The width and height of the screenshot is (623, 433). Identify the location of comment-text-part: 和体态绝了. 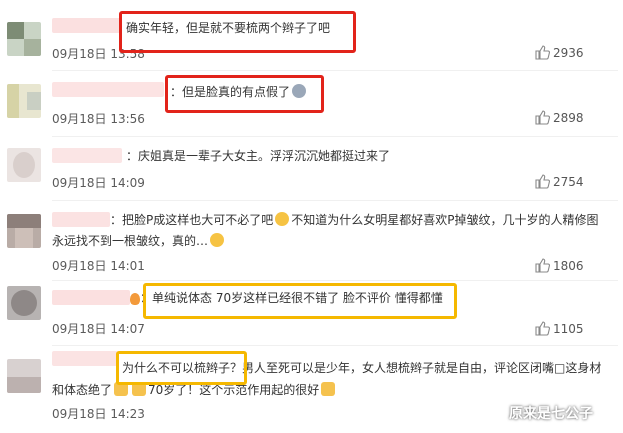
(82, 390).